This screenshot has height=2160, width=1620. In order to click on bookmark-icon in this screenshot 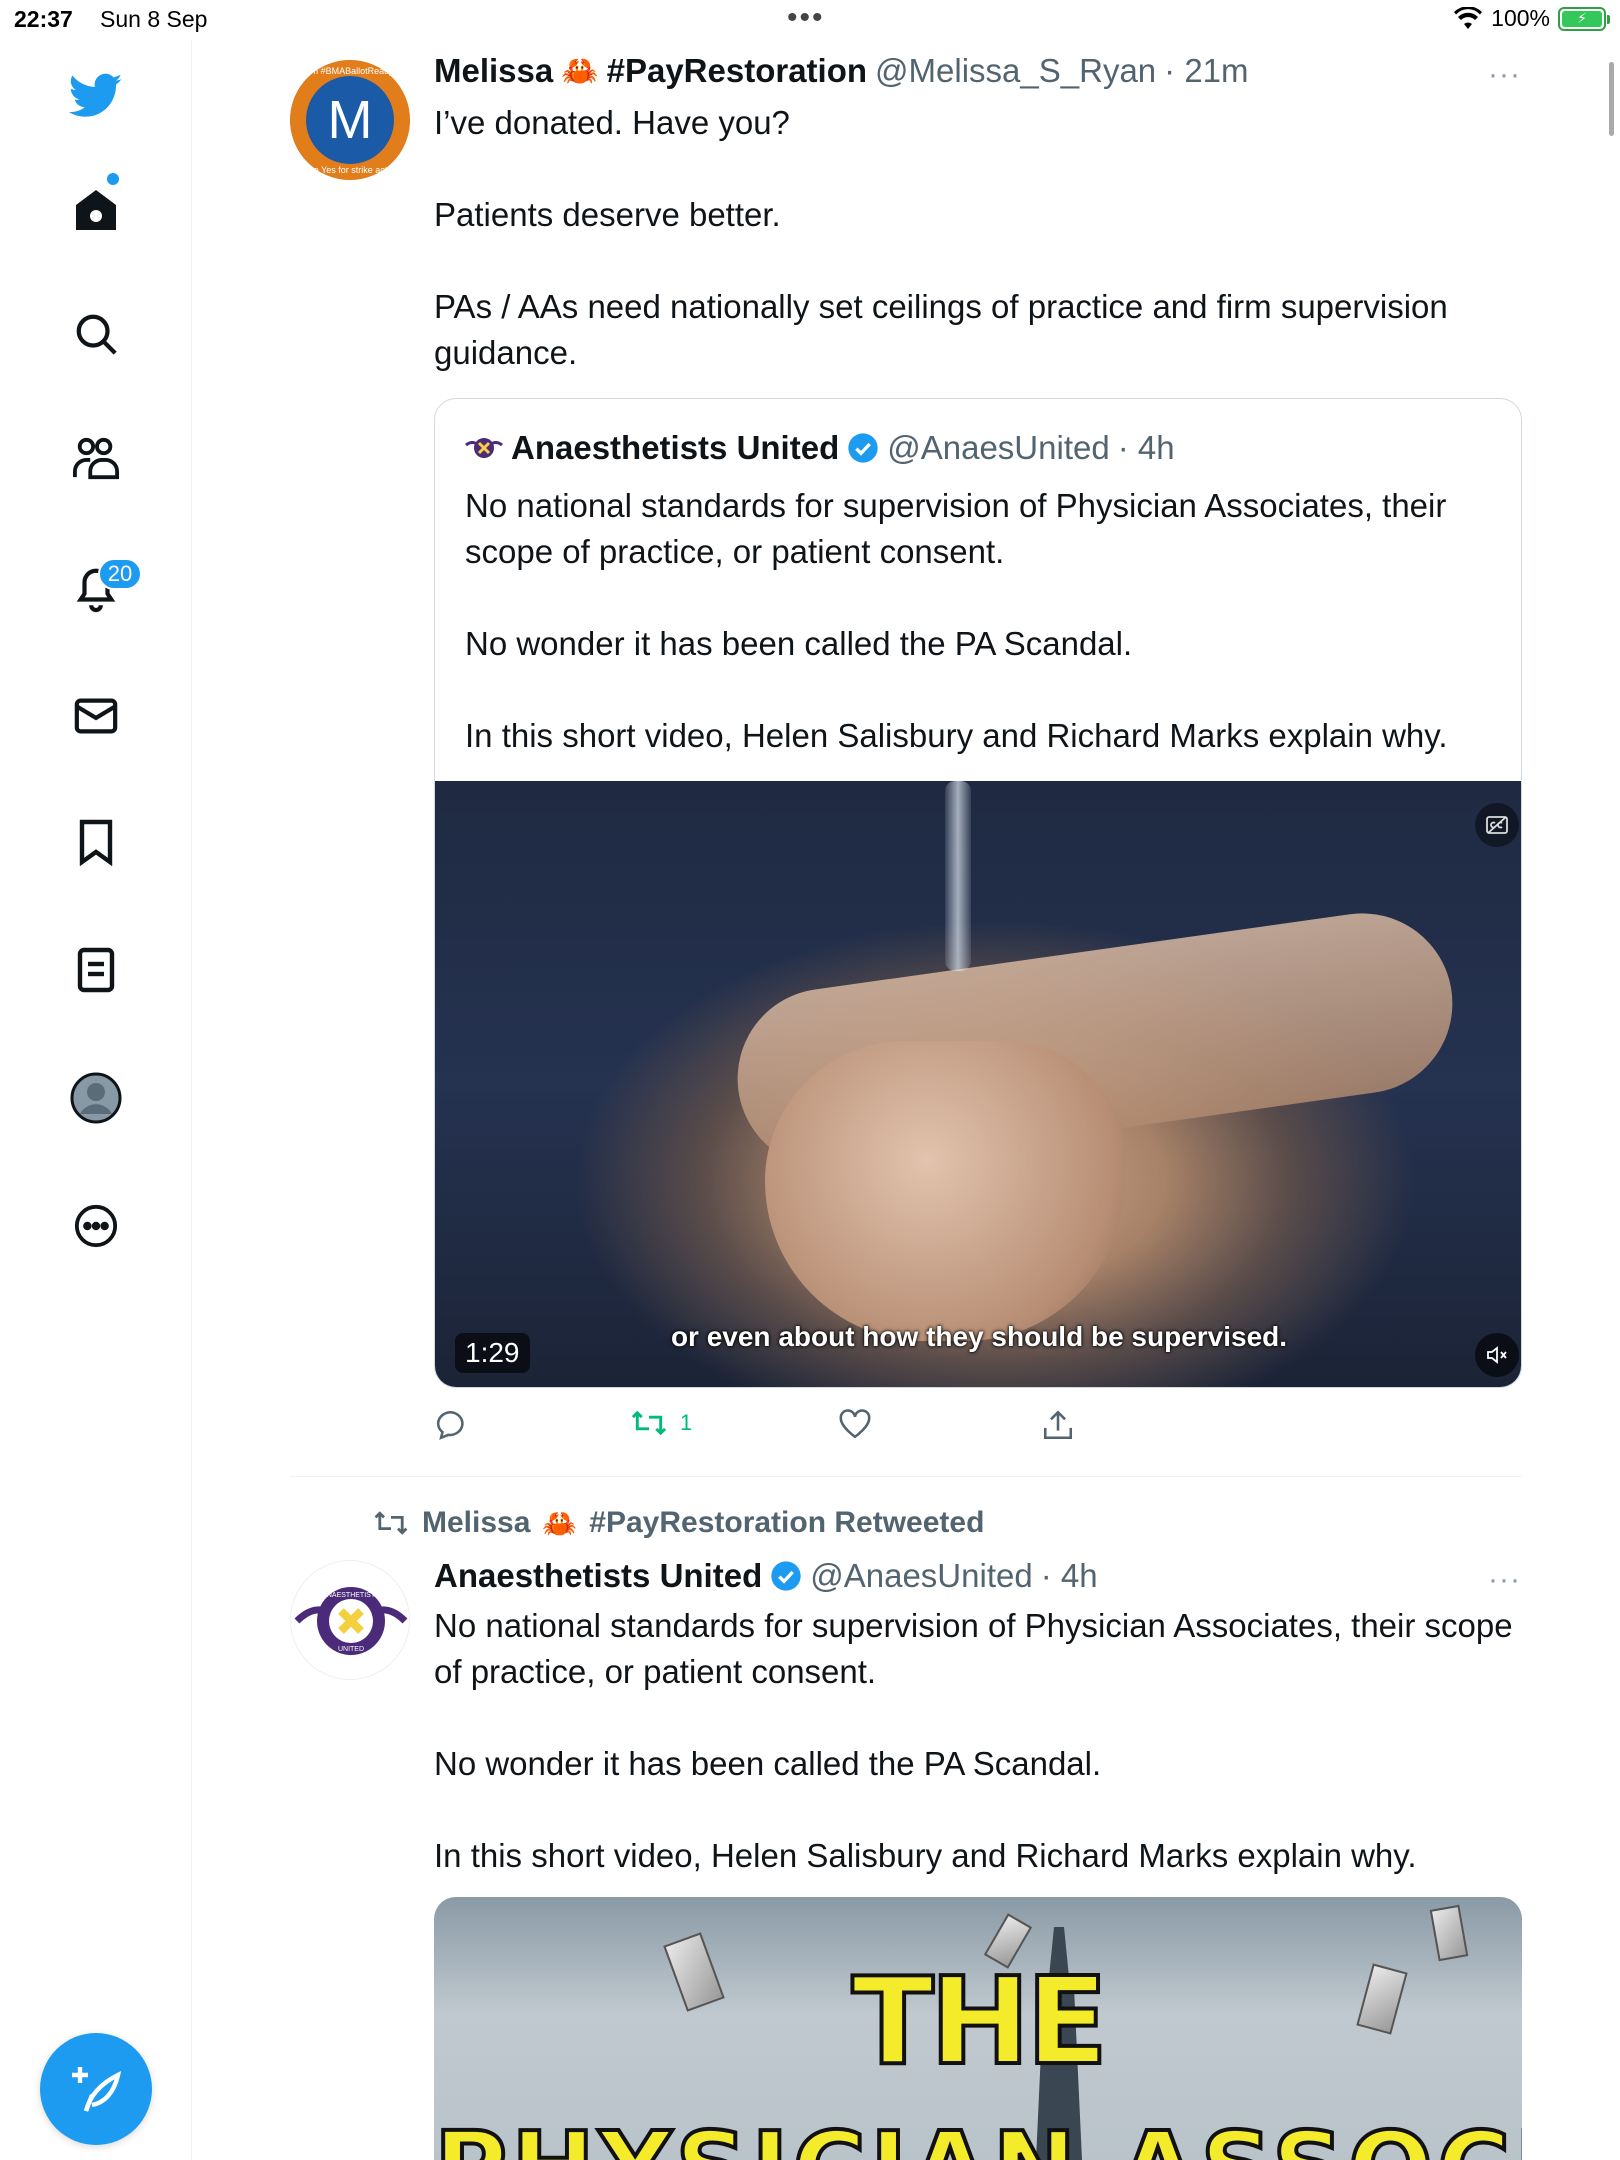, I will do `click(96, 842)`.